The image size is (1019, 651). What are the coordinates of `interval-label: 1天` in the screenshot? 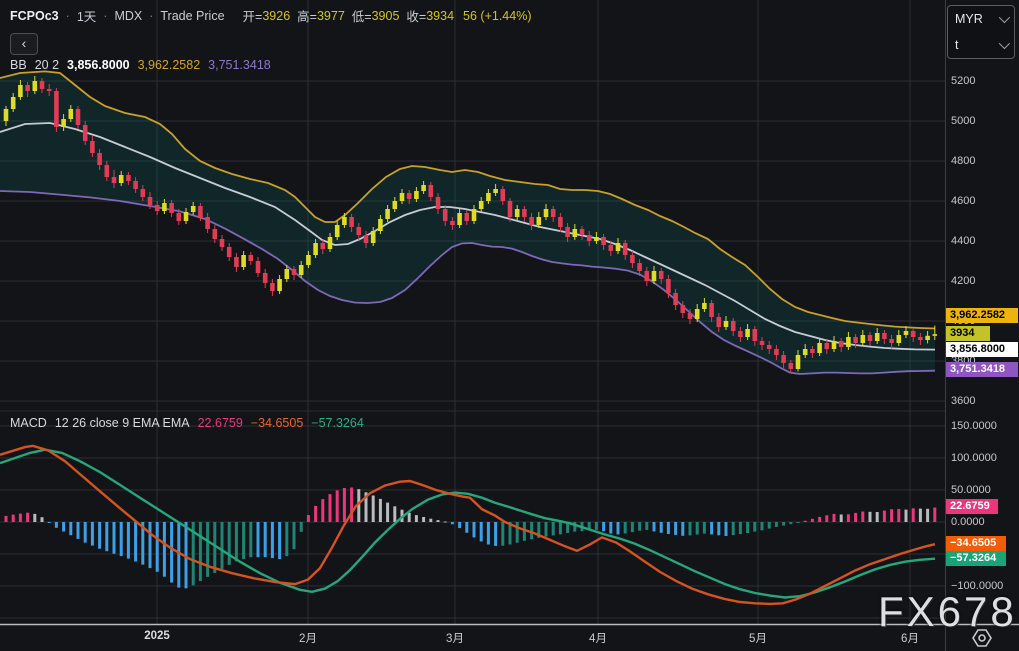 It's located at (86, 15).